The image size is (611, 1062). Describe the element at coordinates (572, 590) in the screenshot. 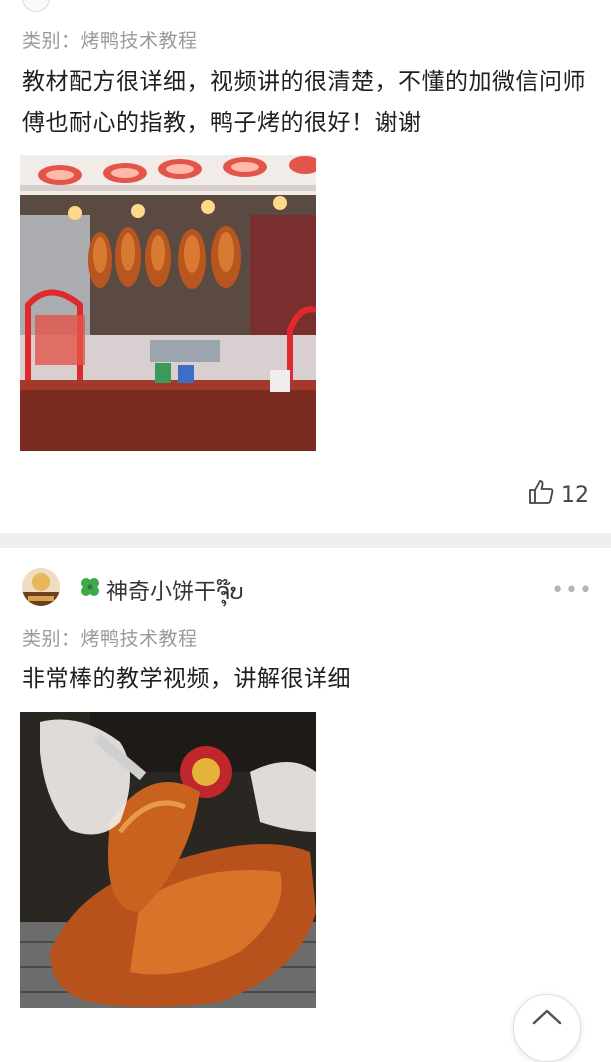

I see `more-options-icon: •••` at that location.